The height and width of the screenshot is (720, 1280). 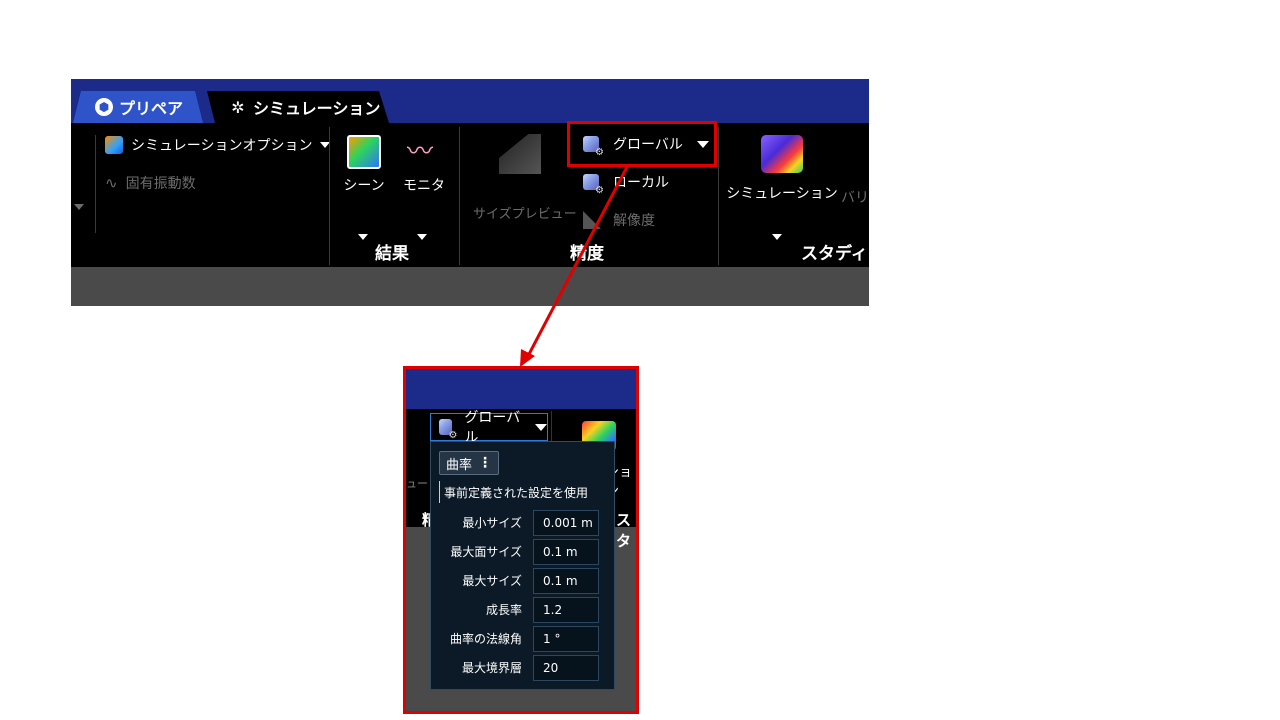 I want to click on resolution-label: 解像度, so click(x=634, y=221).